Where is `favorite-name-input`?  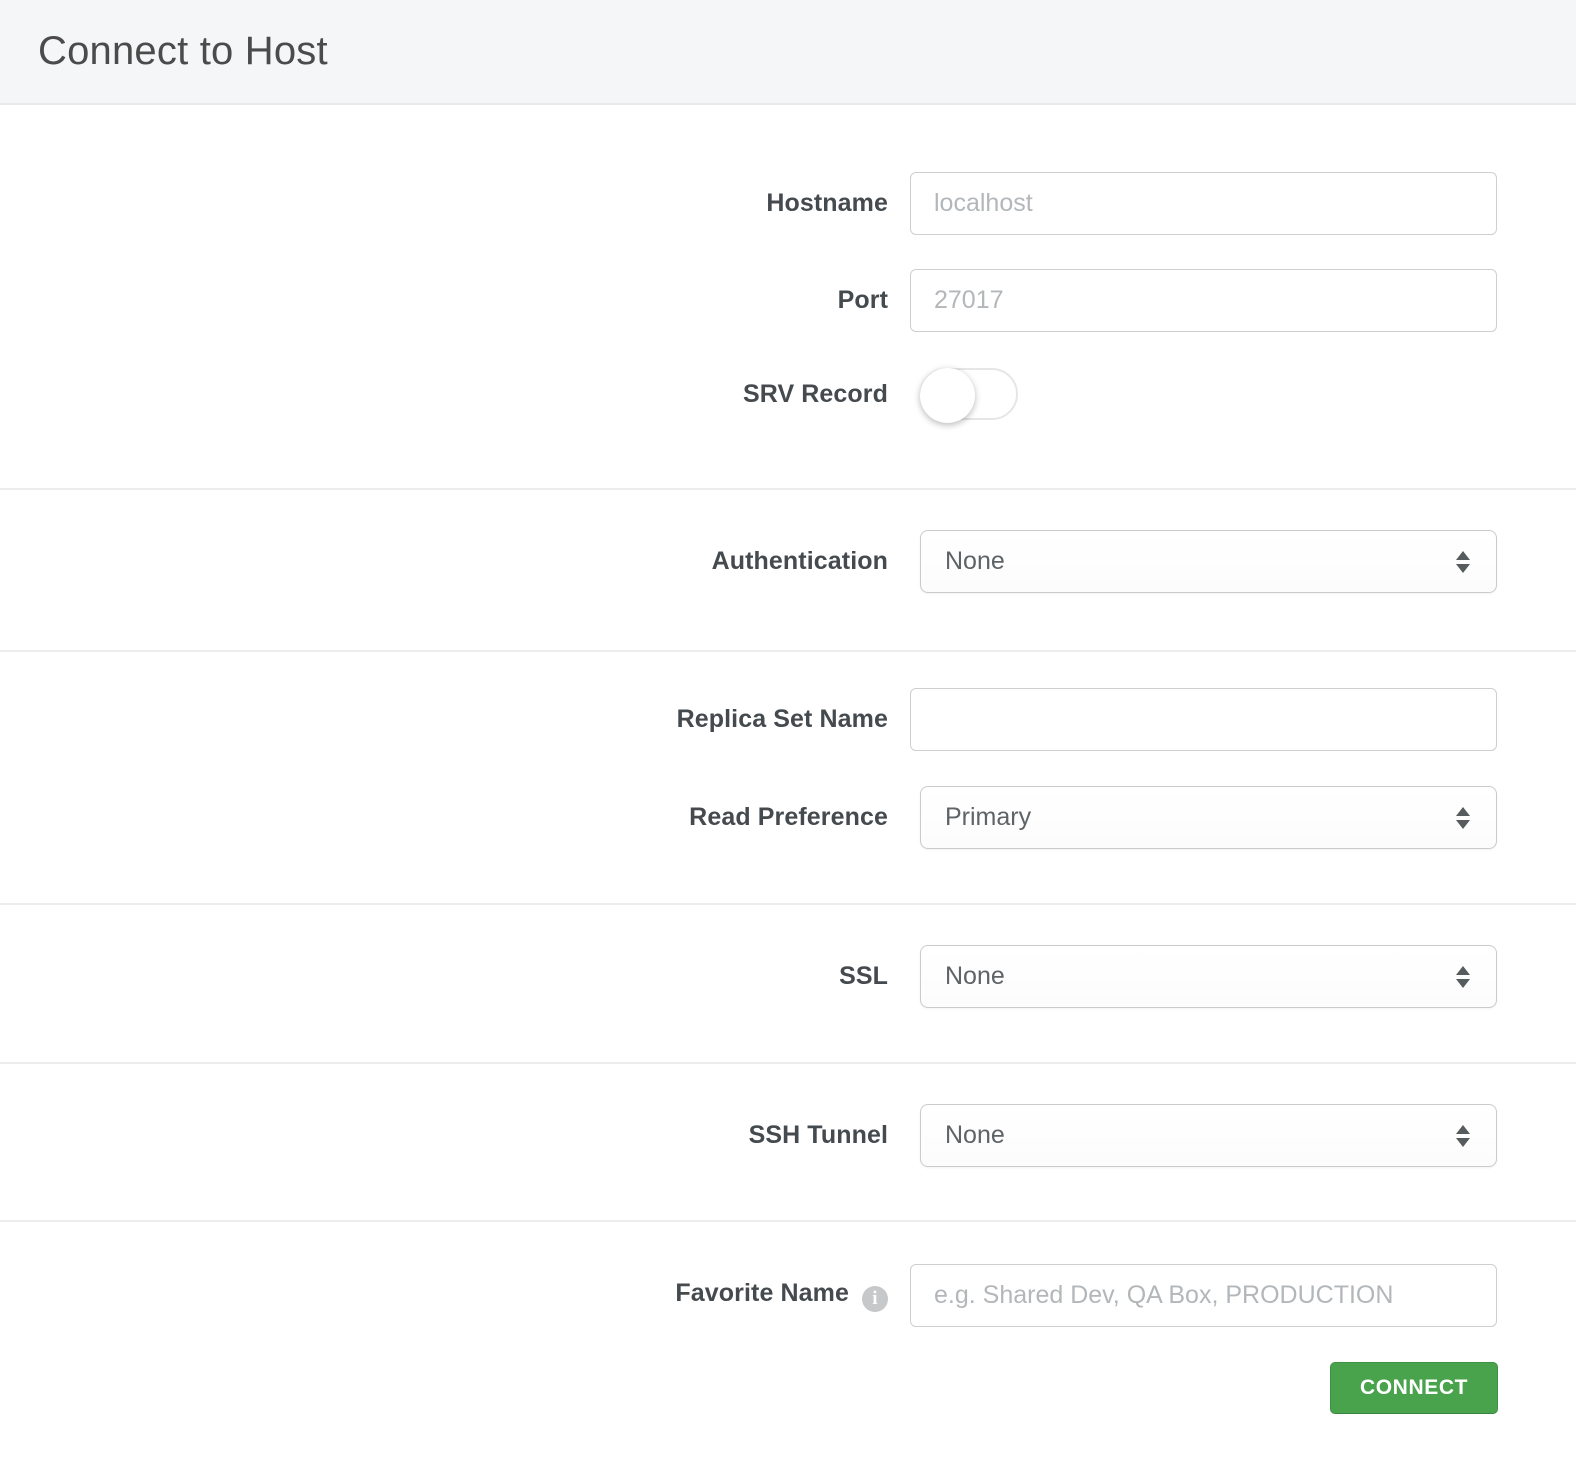
favorite-name-input is located at coordinates (1203, 1295).